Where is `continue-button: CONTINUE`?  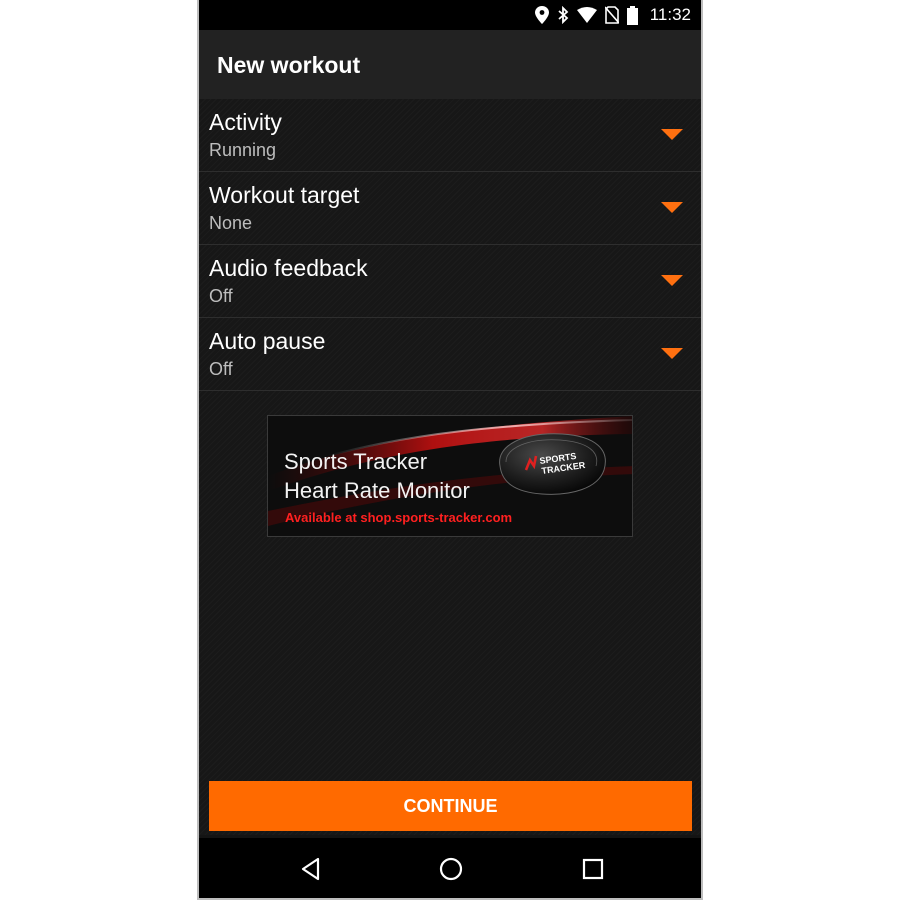
continue-button: CONTINUE is located at coordinates (450, 806).